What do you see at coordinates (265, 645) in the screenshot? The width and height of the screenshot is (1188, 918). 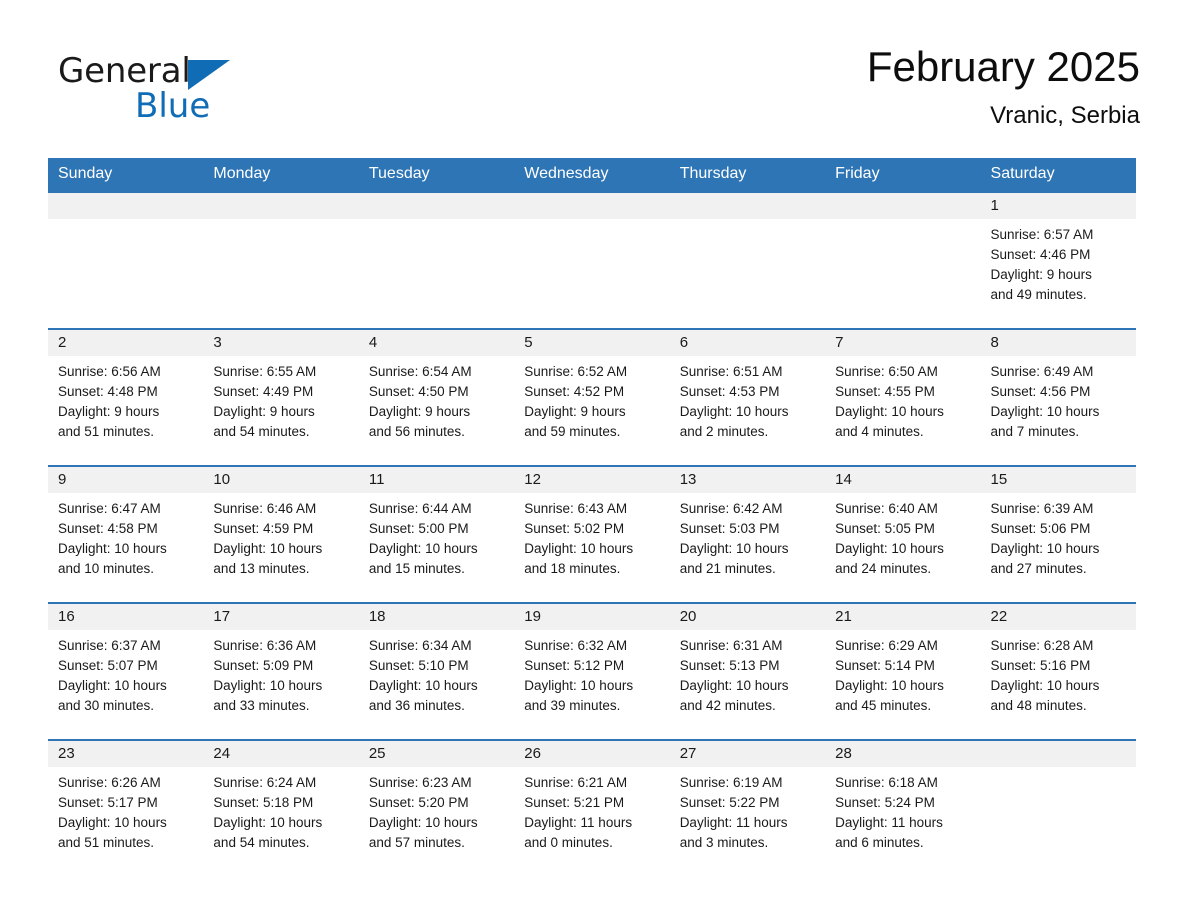 I see `sunrise-text: Sunrise: 6:36 AM` at bounding box center [265, 645].